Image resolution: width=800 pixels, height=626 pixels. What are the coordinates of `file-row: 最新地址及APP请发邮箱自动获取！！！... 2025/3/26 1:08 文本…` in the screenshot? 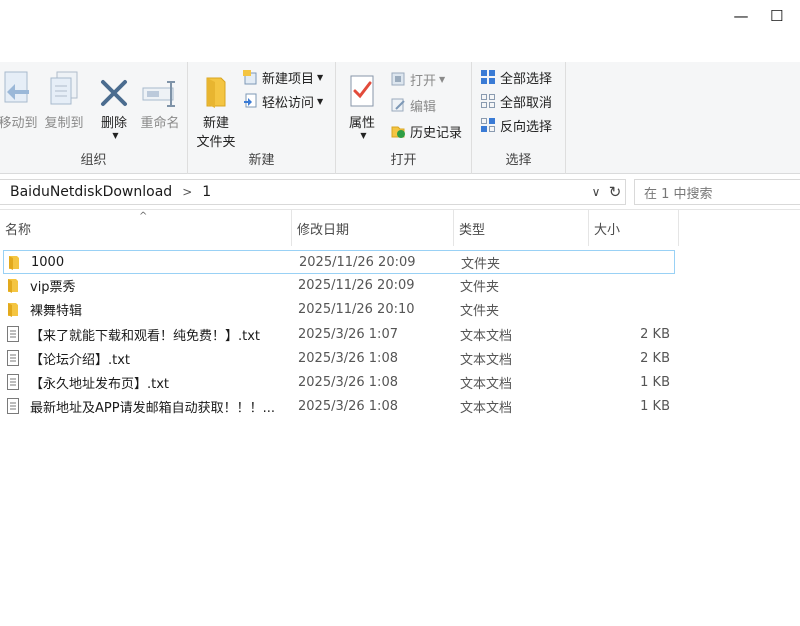 It's located at (339, 407).